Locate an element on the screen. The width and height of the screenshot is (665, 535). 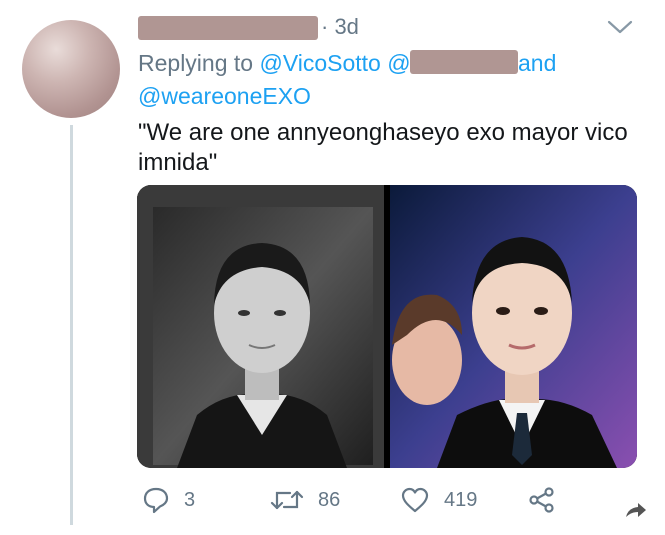
like-action: 419 is located at coordinates (438, 500).